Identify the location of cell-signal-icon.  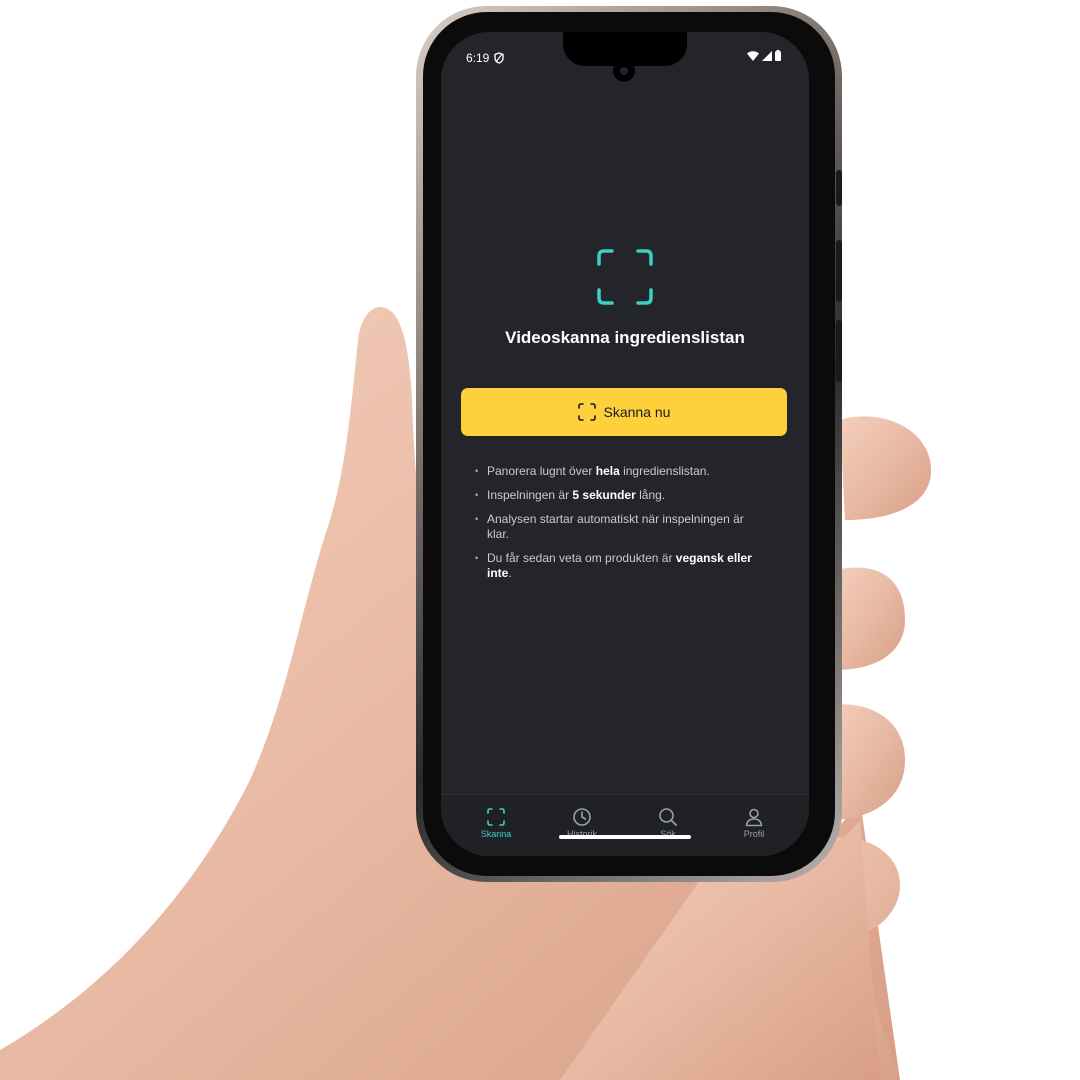
(767, 55).